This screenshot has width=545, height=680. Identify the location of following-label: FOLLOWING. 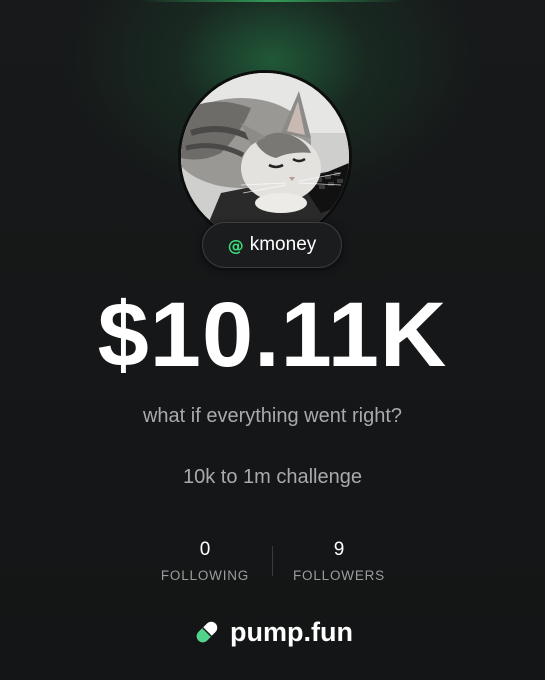
(205, 575).